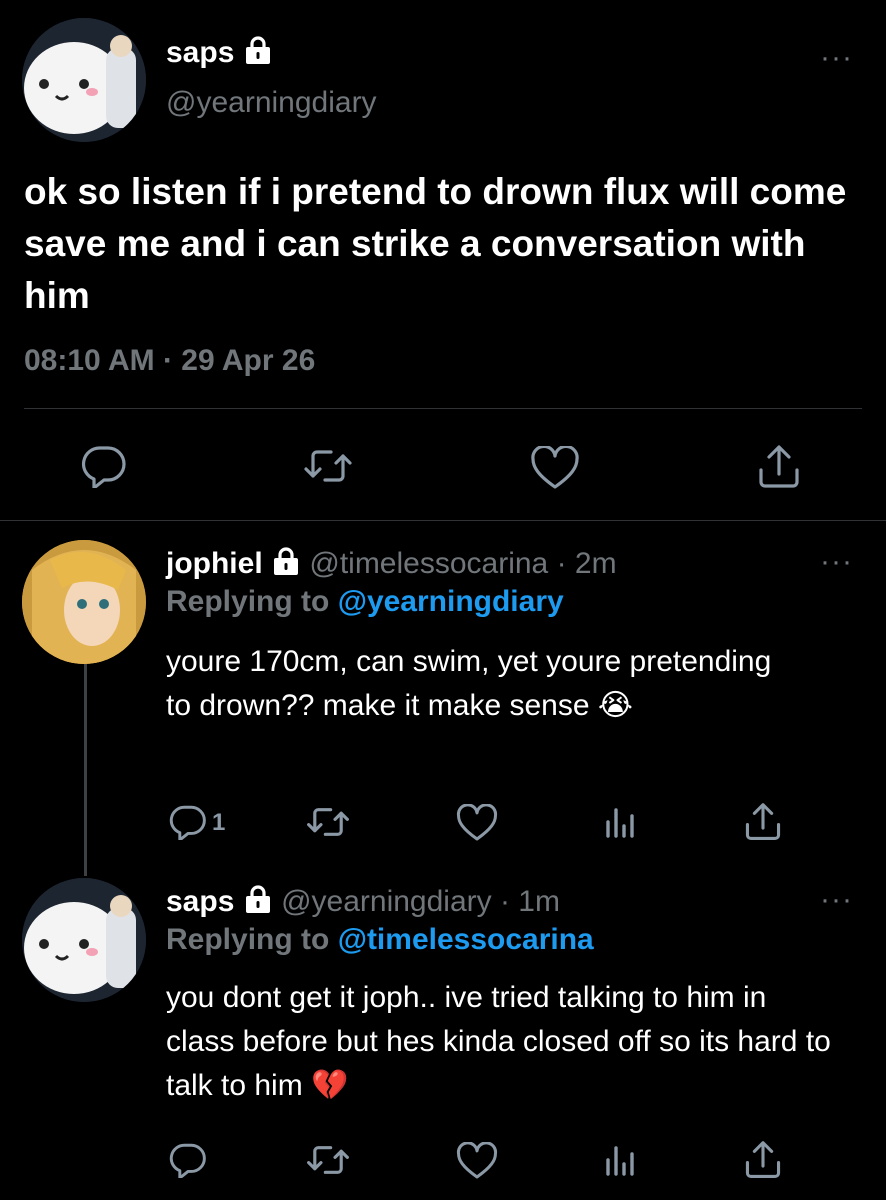 This screenshot has height=1200, width=886. What do you see at coordinates (271, 103) in the screenshot?
I see `author-handle: @yearningdiary` at bounding box center [271, 103].